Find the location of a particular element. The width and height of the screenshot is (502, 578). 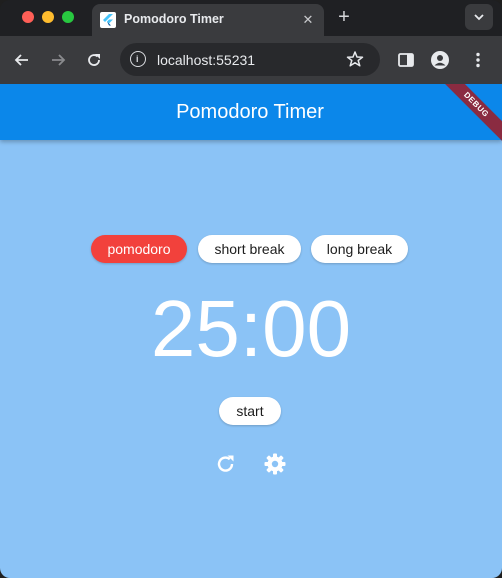

sidebar-icon is located at coordinates (406, 60).